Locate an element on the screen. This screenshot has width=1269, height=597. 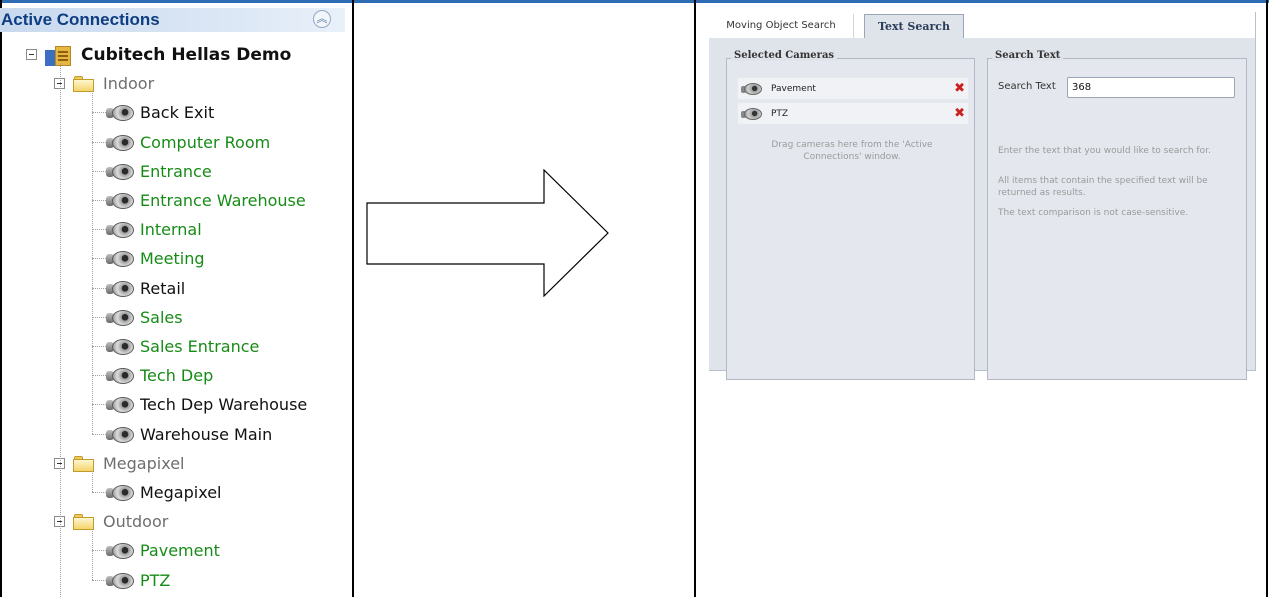
tree-camera-item: Internal is located at coordinates (154, 229).